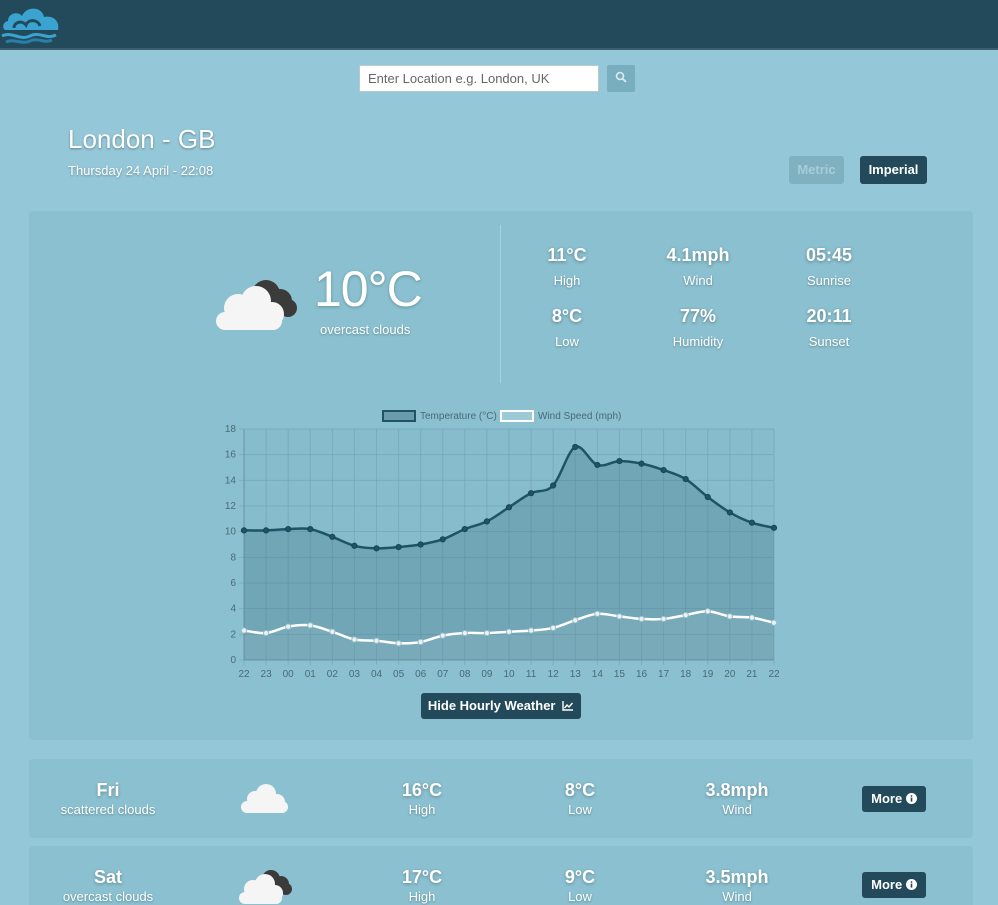 The height and width of the screenshot is (905, 998). Describe the element at coordinates (231, 480) in the screenshot. I see `chart-y-tick-label: 14` at that location.